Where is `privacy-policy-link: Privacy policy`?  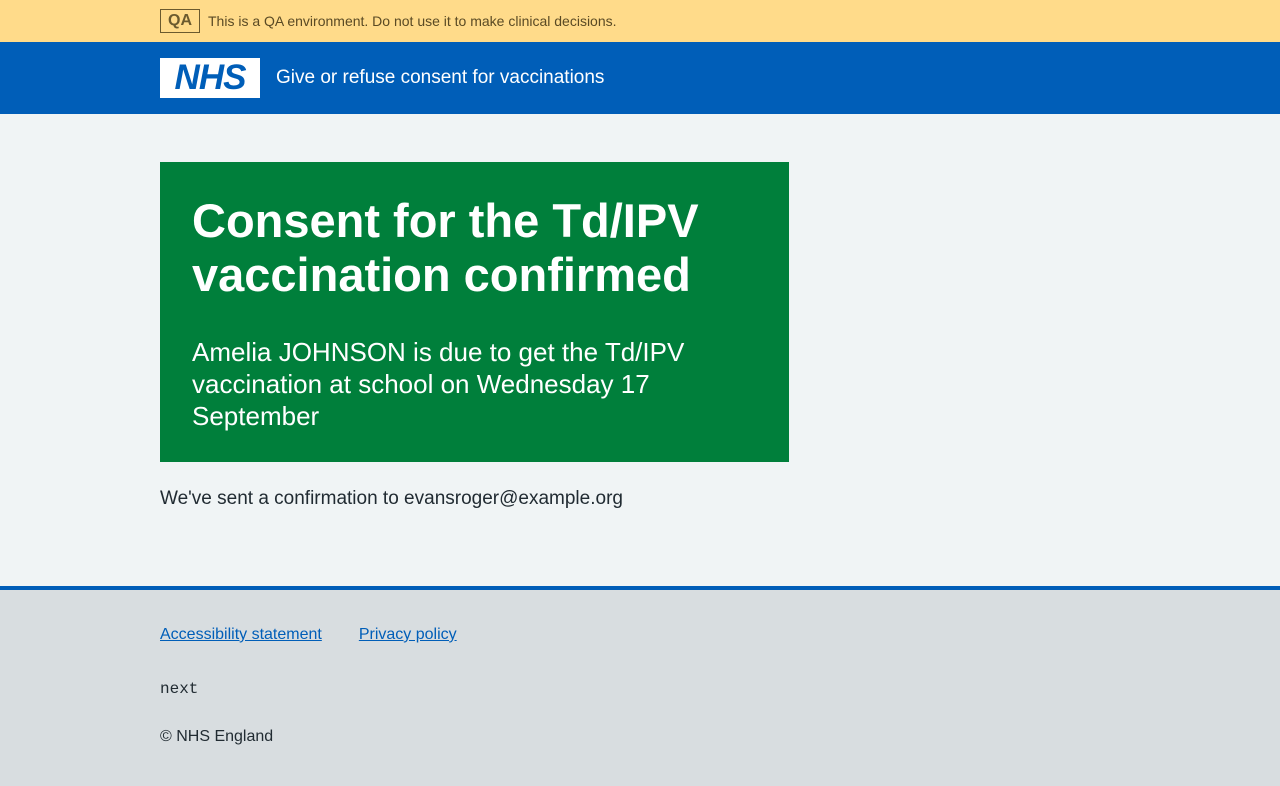
privacy-policy-link: Privacy policy is located at coordinates (408, 635).